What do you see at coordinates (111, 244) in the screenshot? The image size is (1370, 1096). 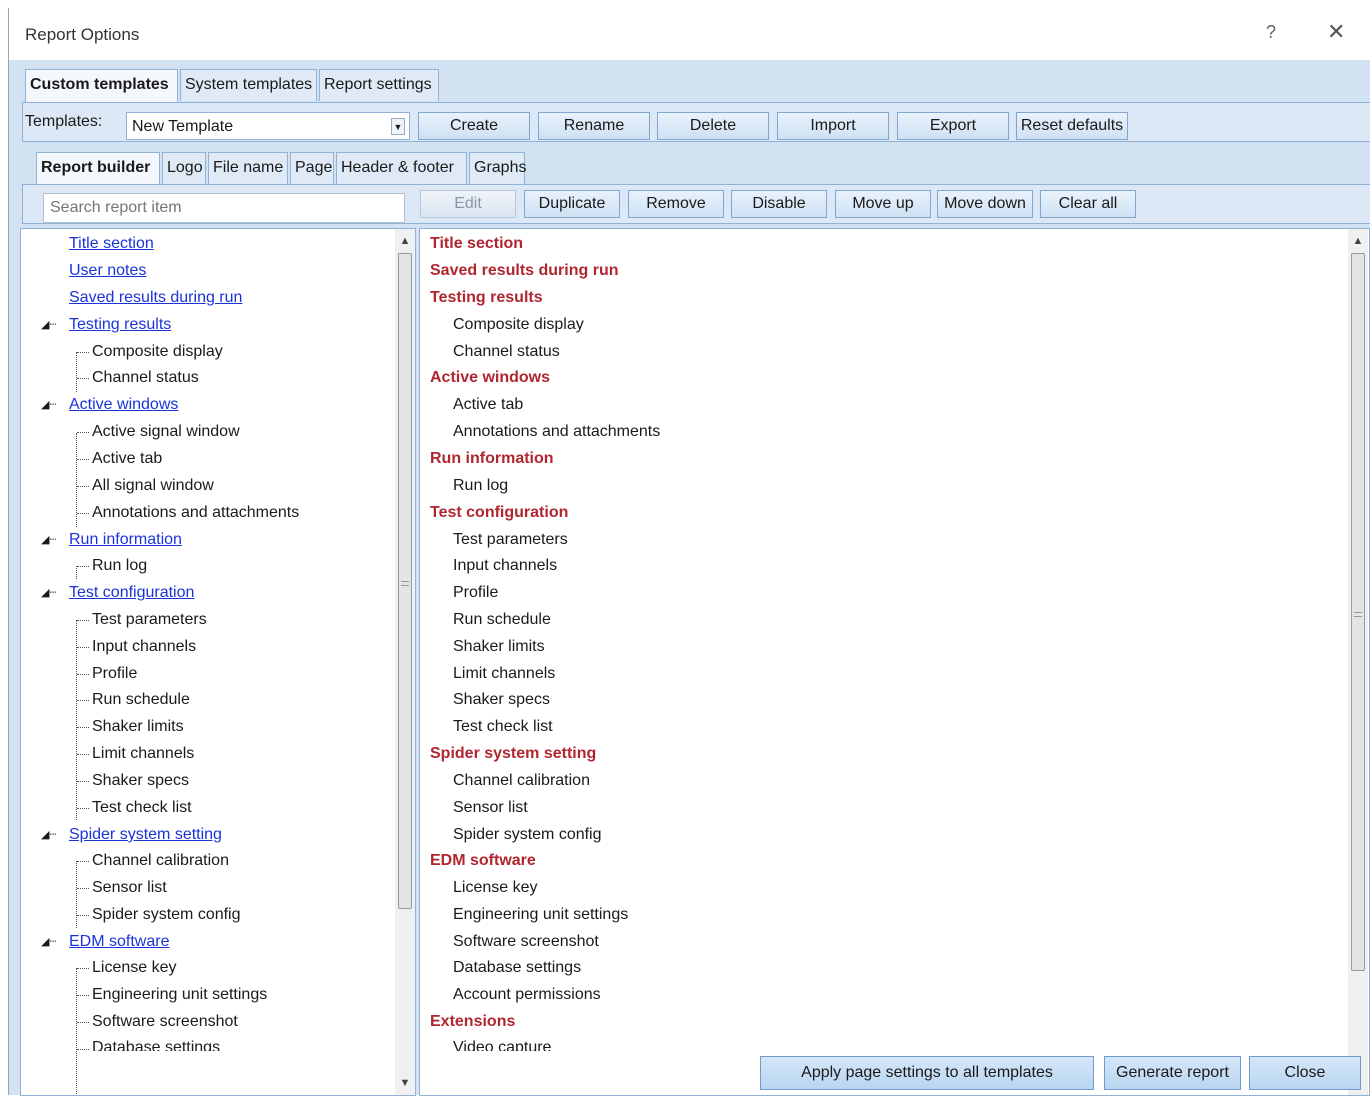 I see `tree-item-title-section: Title section` at bounding box center [111, 244].